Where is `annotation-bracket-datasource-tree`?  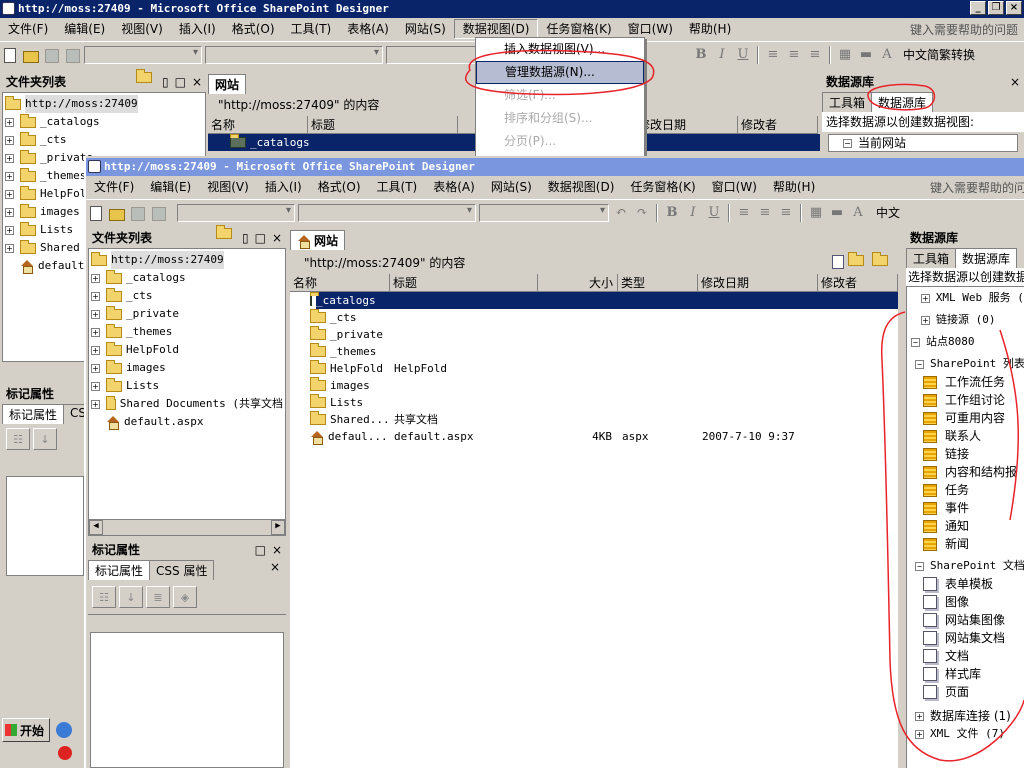 annotation-bracket-datasource-tree is located at coordinates (952, 536).